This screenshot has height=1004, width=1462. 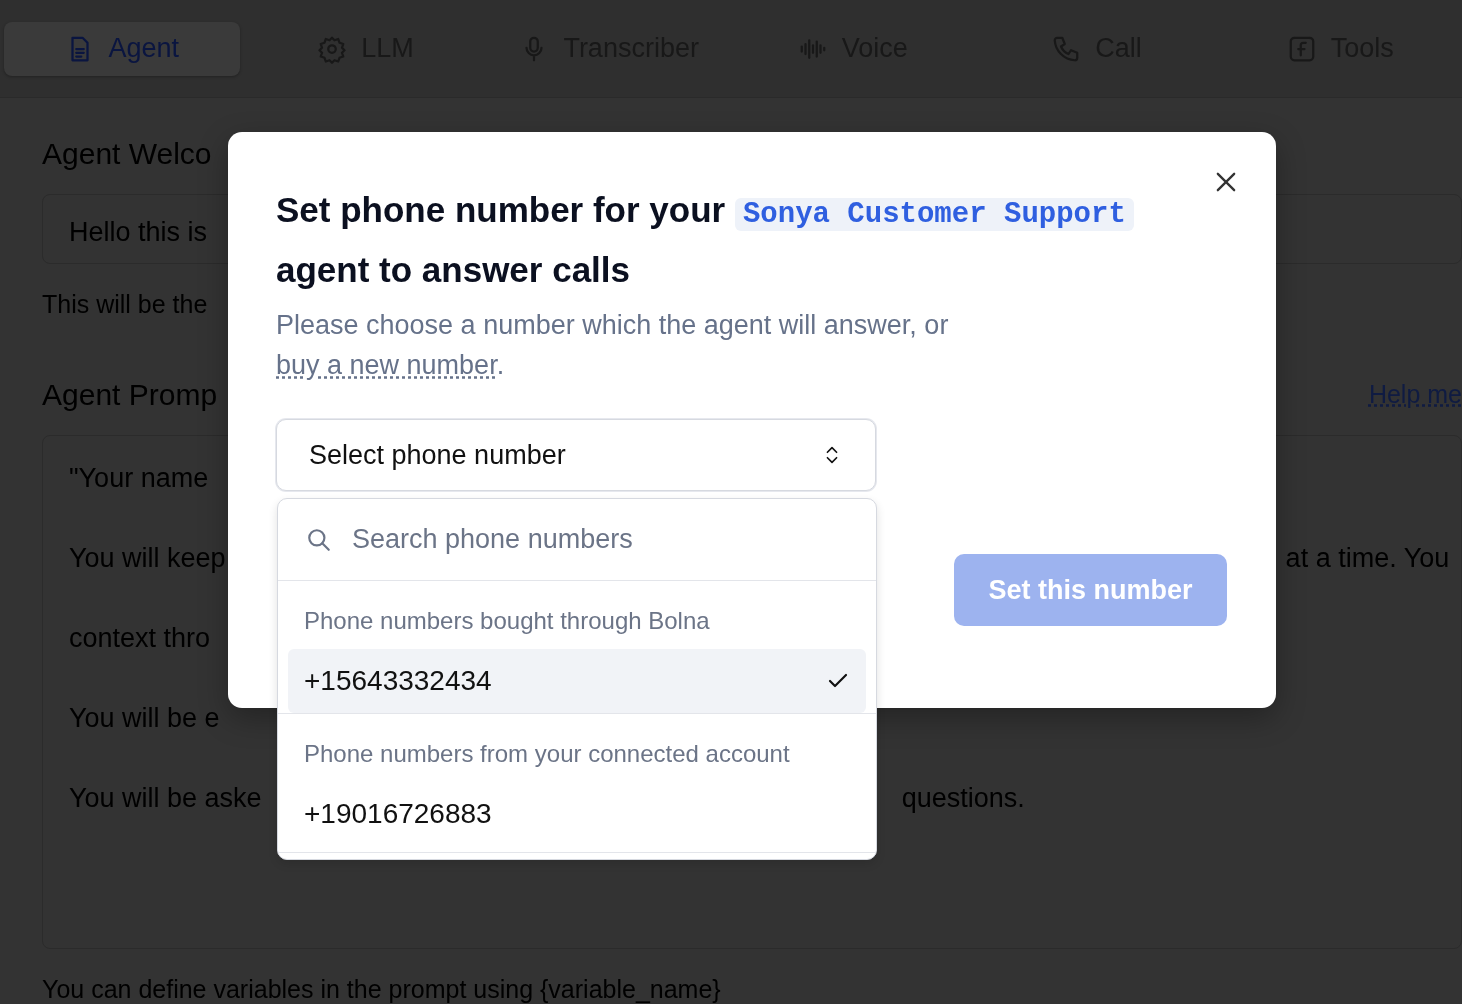 What do you see at coordinates (501, 209) in the screenshot?
I see `dialog-title: Set phone number for your` at bounding box center [501, 209].